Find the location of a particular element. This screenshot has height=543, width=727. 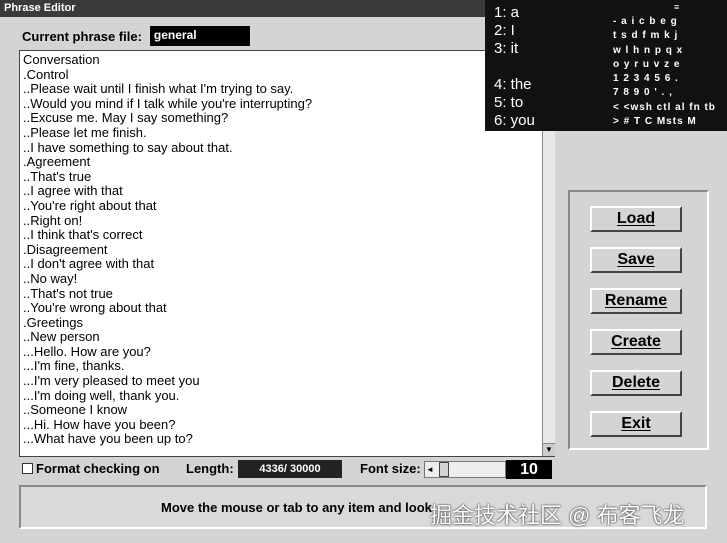

phrase-item: ..New person is located at coordinates (289, 337).